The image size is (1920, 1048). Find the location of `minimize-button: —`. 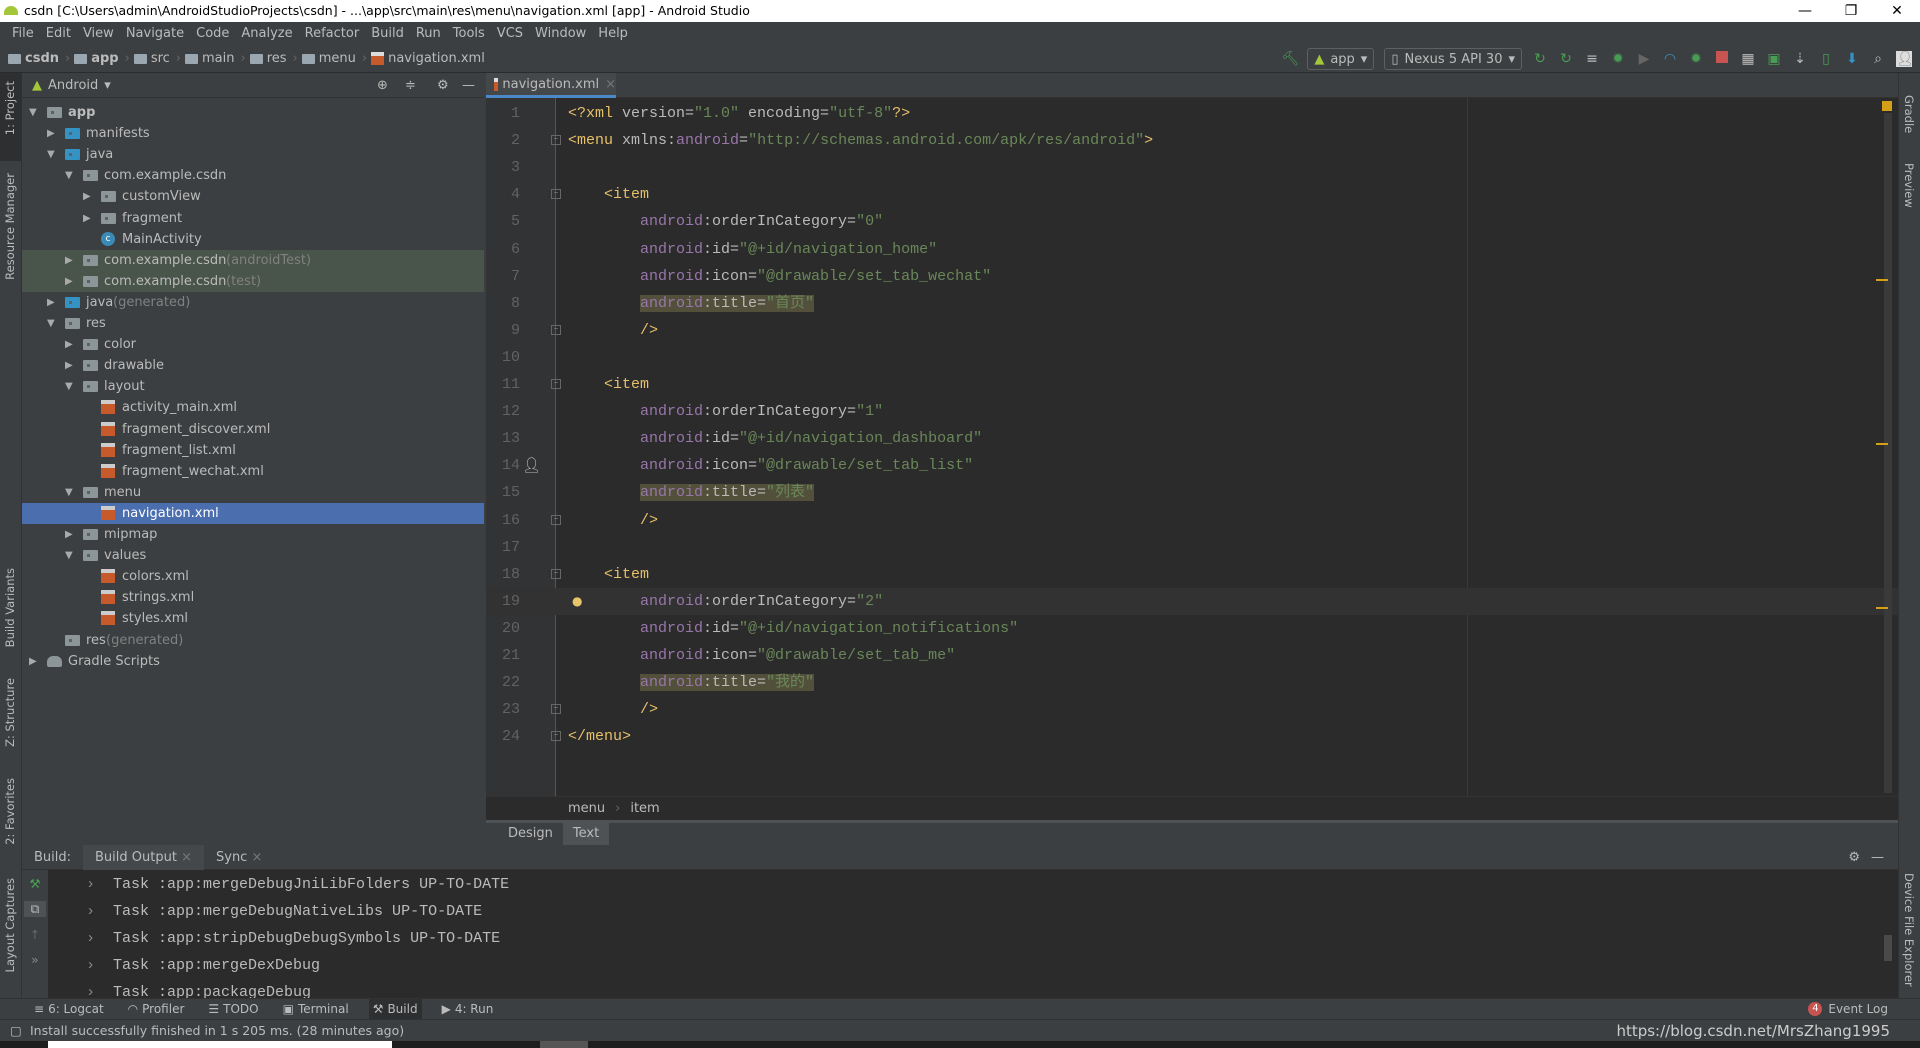

minimize-button: — is located at coordinates (1805, 11).